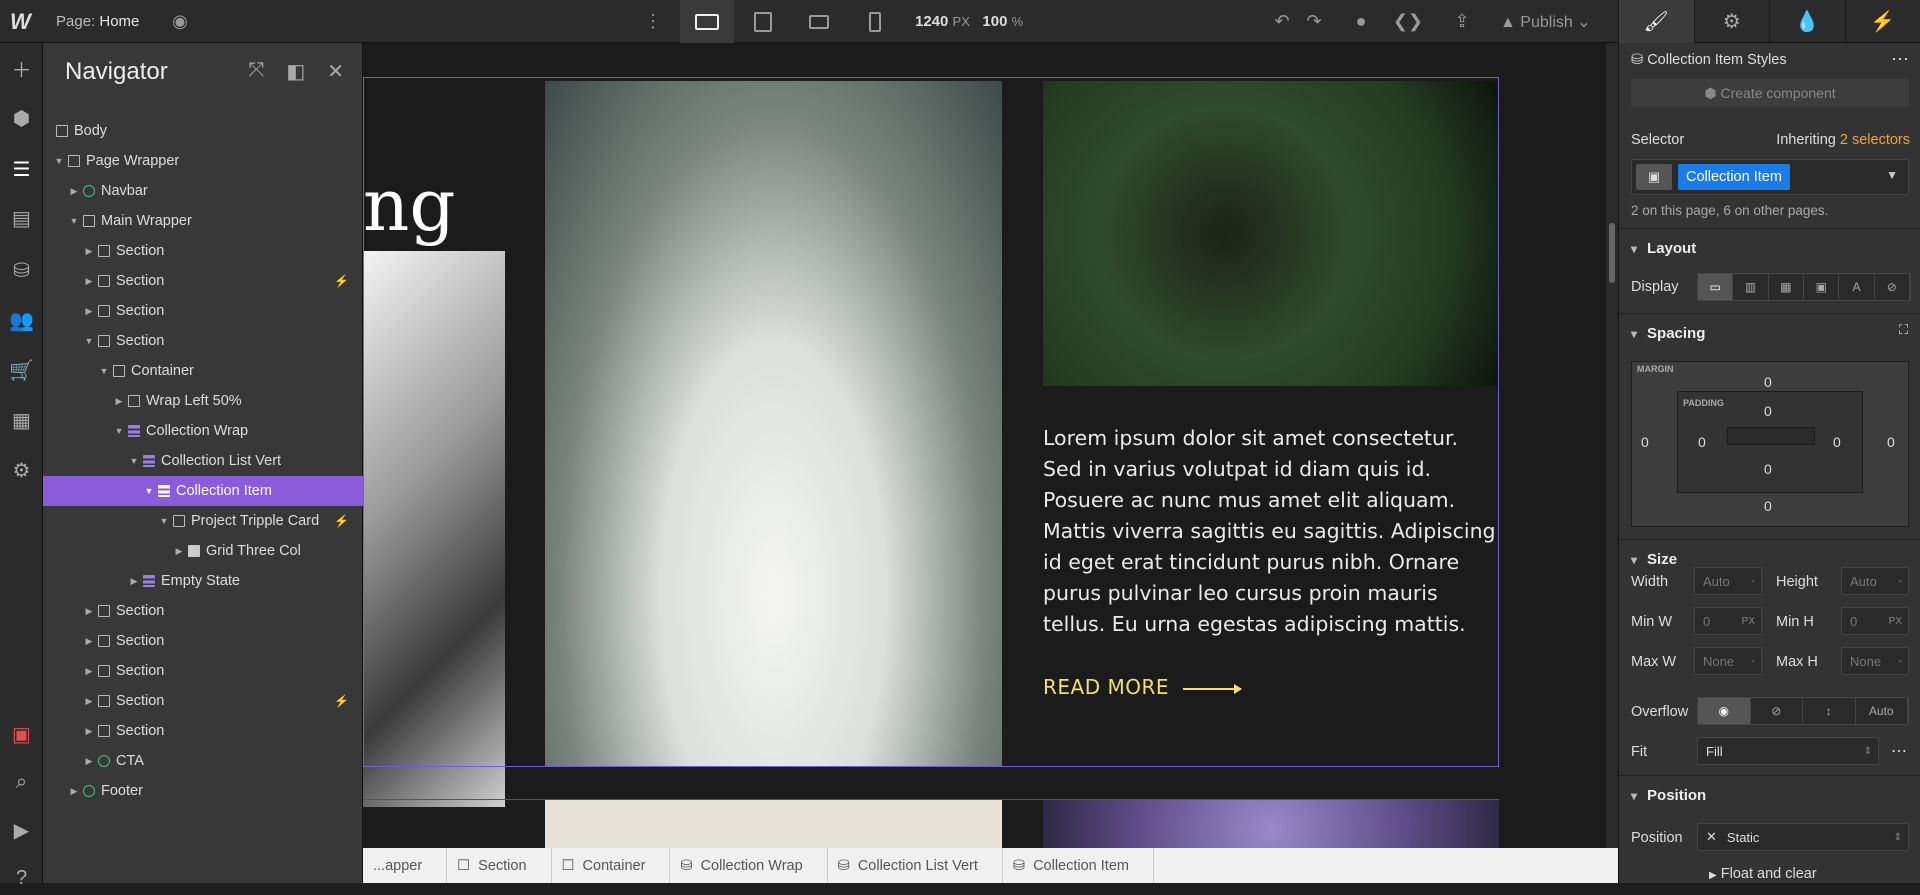  What do you see at coordinates (21, 370) in the screenshot?
I see `ecommerce-cart-icon: 🛒` at bounding box center [21, 370].